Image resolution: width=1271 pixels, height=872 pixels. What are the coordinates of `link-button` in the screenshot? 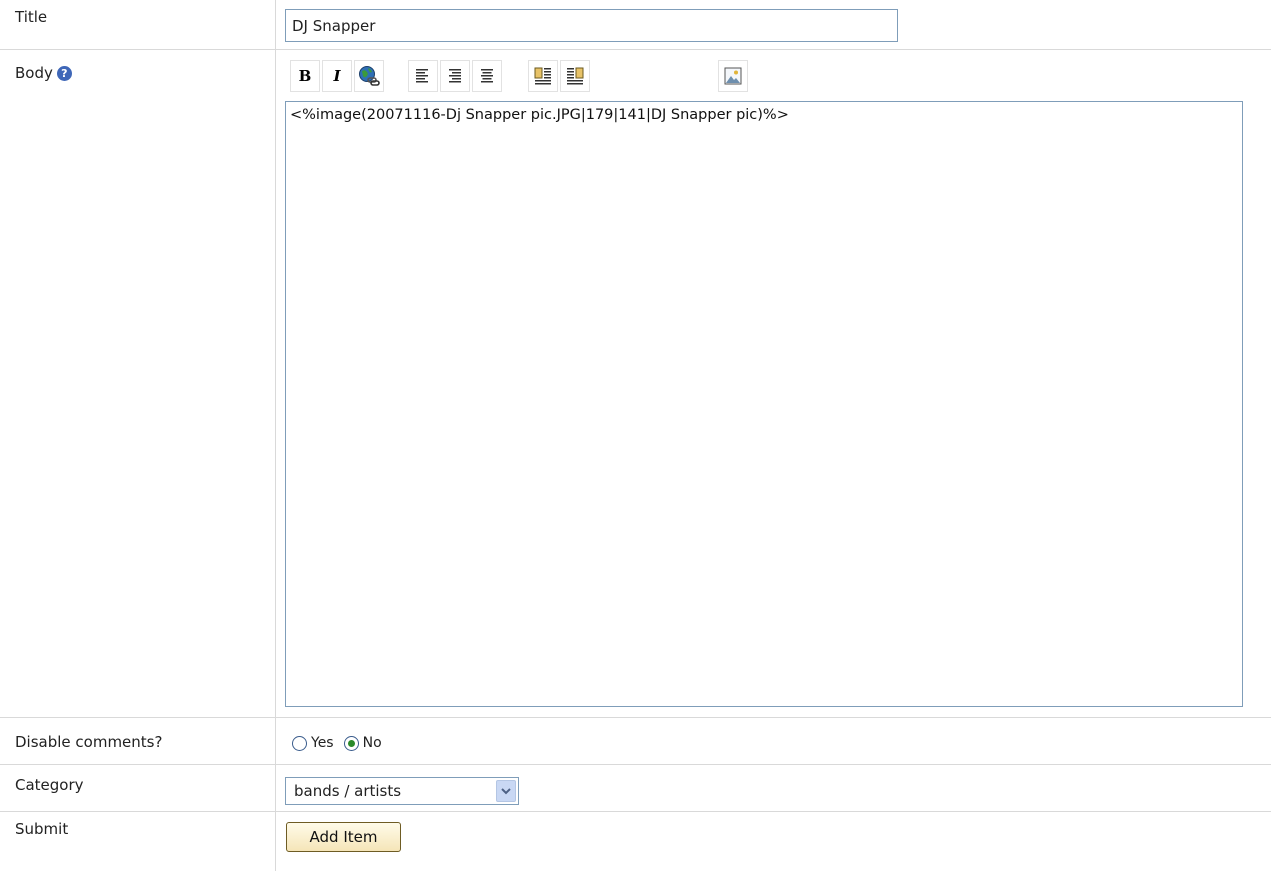 It's located at (369, 76).